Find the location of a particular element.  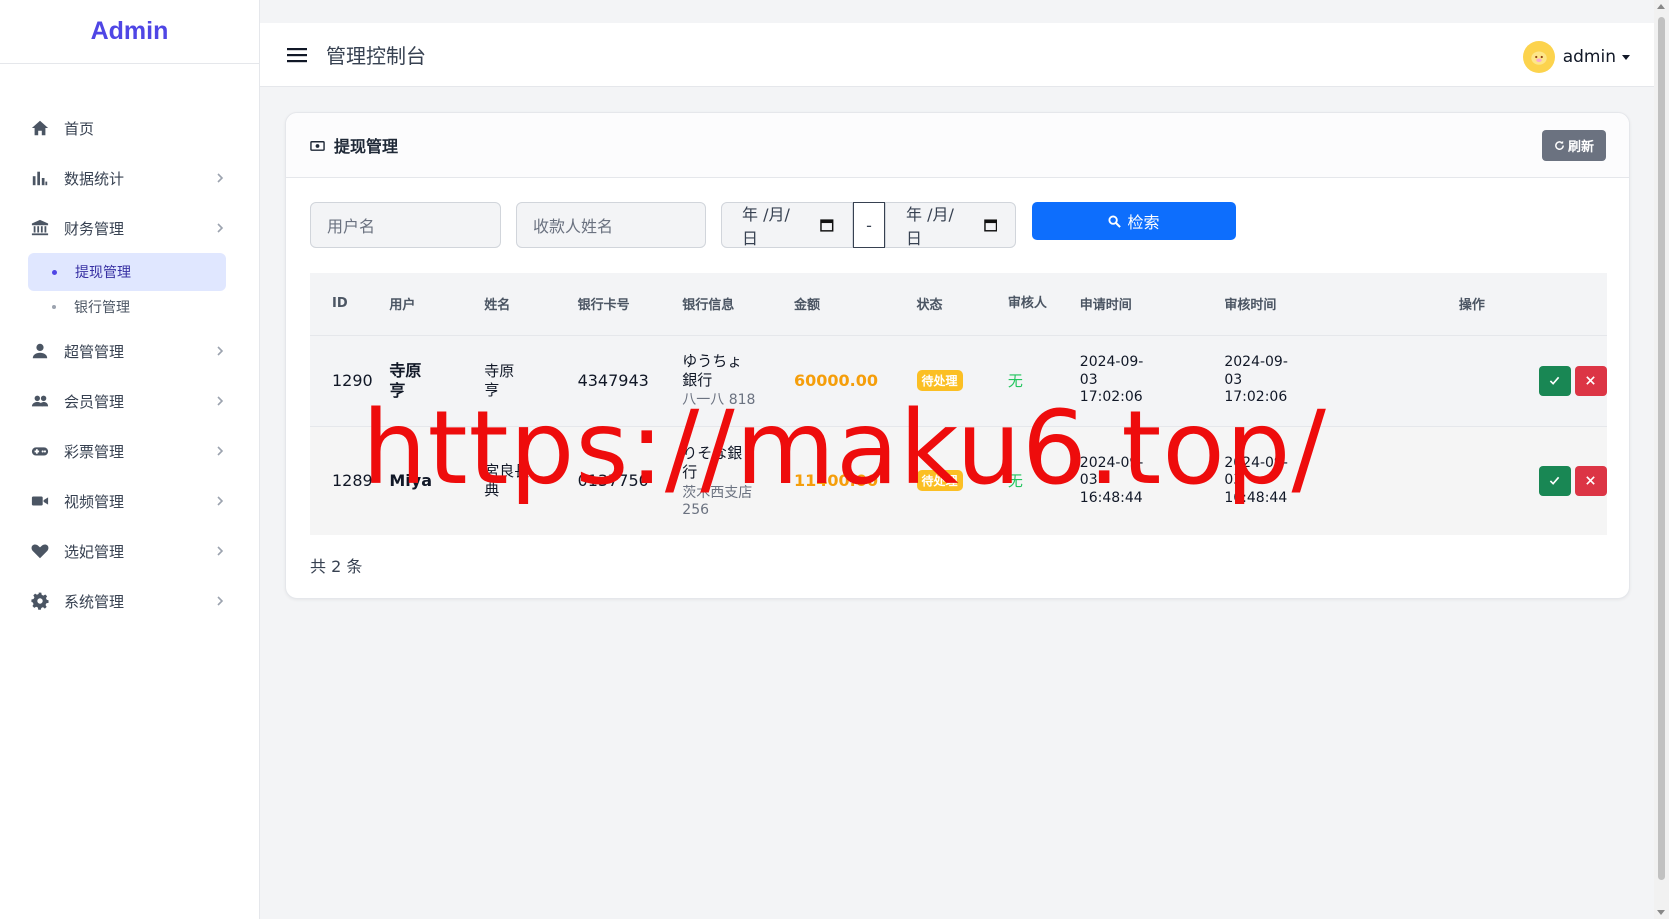

refresh-button: 刷新 is located at coordinates (1574, 145).